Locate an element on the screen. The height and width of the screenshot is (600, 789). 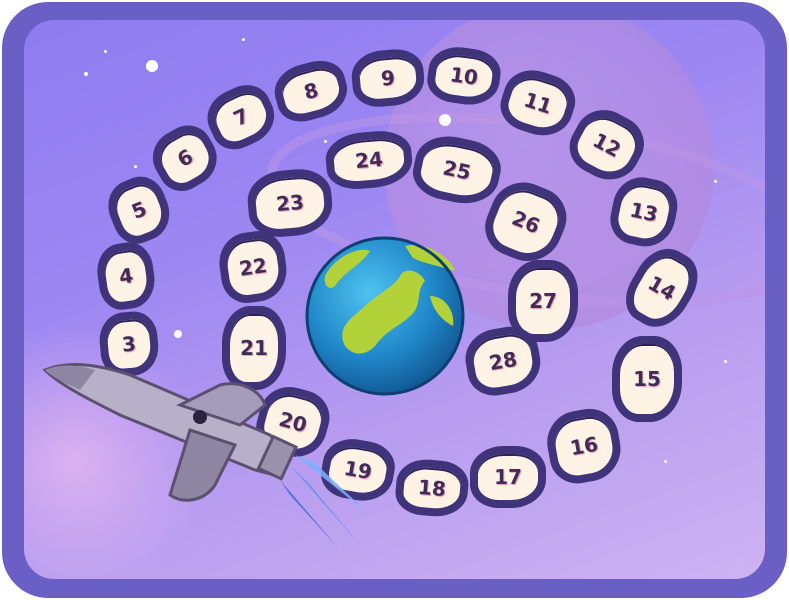
board-space-number: 7 is located at coordinates (241, 117).